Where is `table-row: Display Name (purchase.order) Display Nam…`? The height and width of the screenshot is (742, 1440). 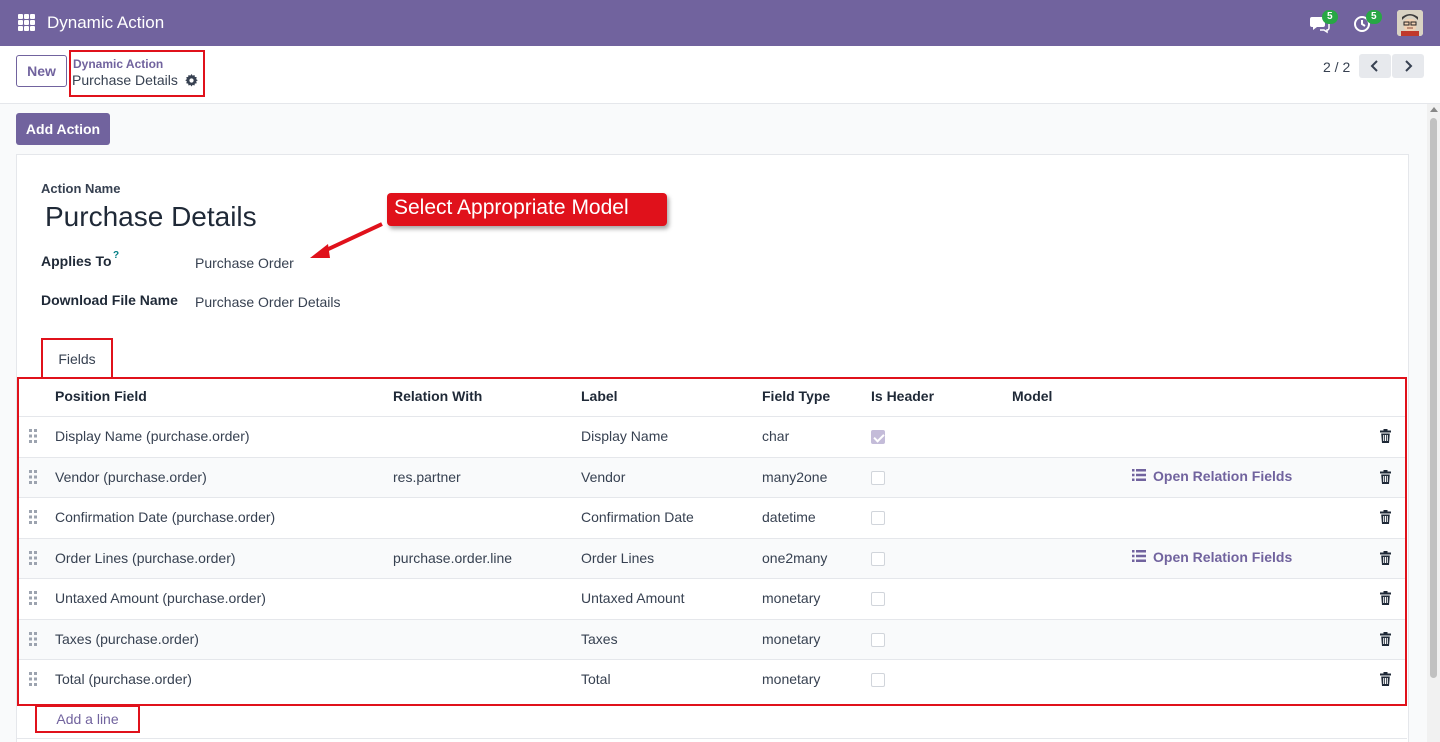 table-row: Display Name (purchase.order) Display Nam… is located at coordinates (712, 436).